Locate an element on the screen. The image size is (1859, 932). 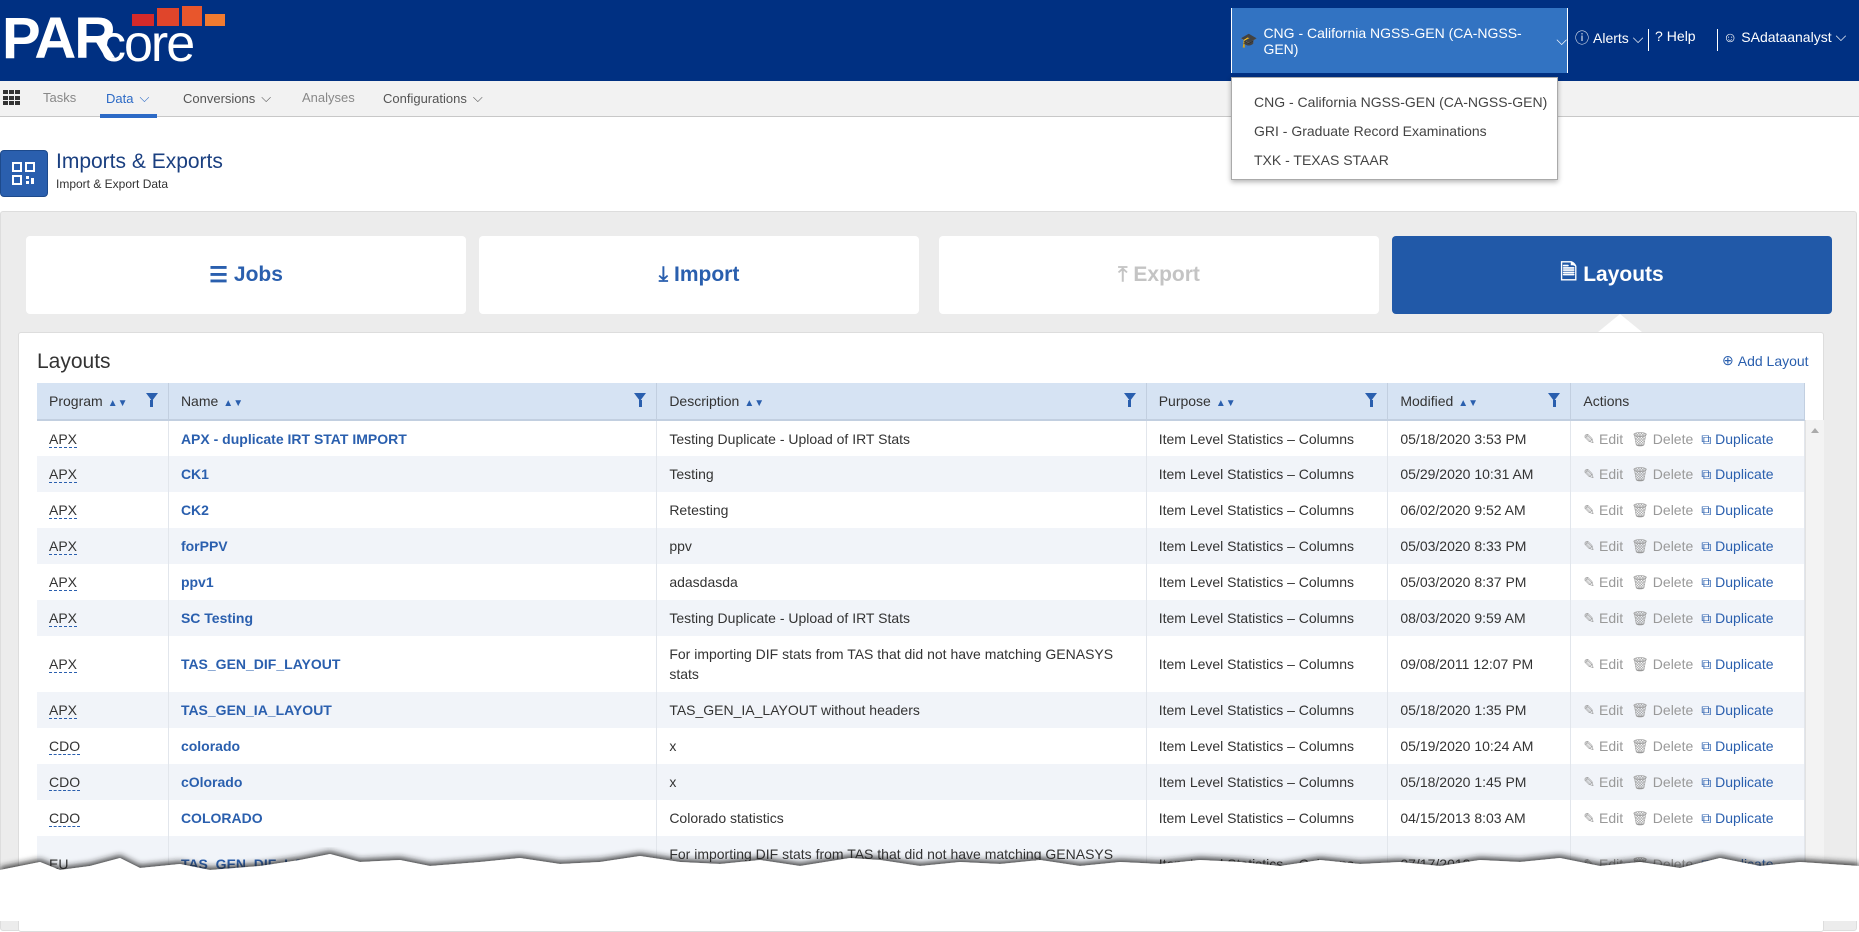
layout-name-link: TAS_GEN_IA_LAYOUT is located at coordinates (256, 710).